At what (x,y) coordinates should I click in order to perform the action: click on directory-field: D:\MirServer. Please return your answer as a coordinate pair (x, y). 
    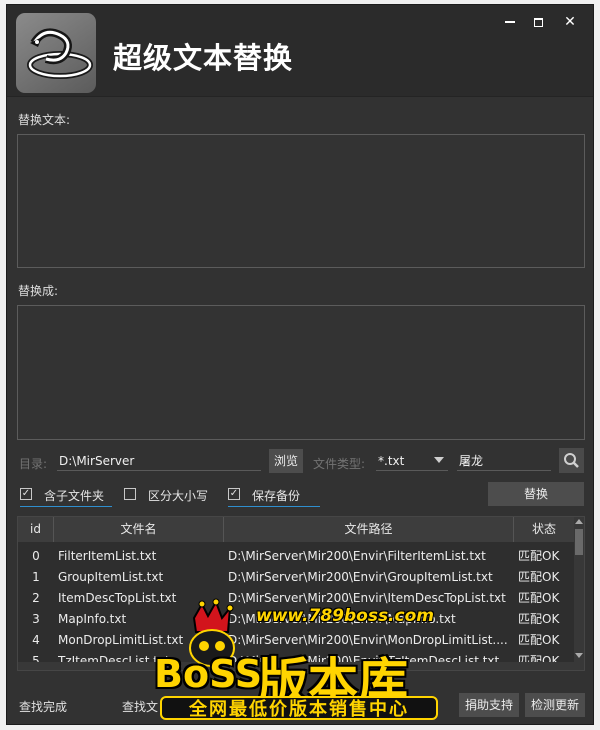
    Looking at the image, I should click on (159, 461).